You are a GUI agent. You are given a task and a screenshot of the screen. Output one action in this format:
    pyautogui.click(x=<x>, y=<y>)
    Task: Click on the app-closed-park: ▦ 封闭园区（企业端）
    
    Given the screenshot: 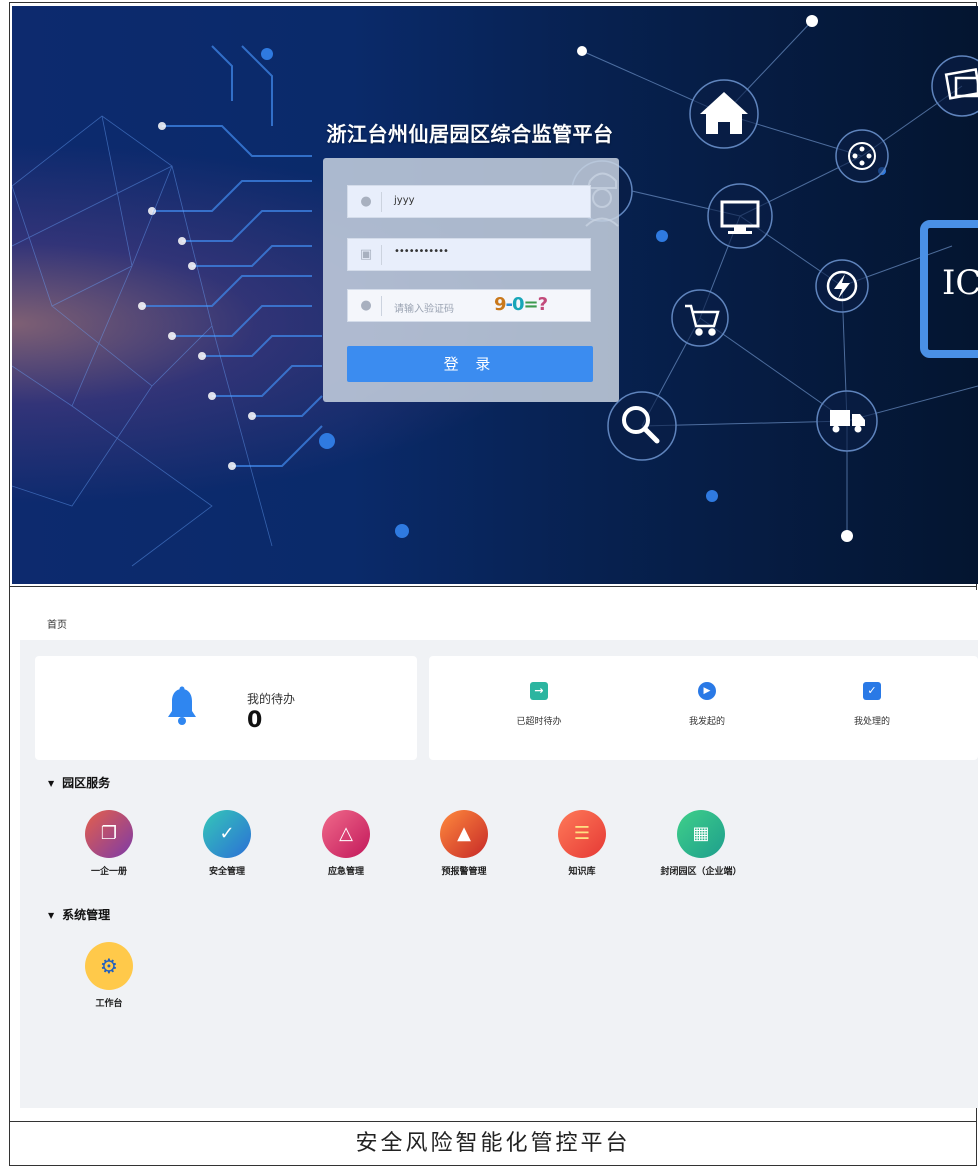 What is the action you would take?
    pyautogui.click(x=701, y=843)
    